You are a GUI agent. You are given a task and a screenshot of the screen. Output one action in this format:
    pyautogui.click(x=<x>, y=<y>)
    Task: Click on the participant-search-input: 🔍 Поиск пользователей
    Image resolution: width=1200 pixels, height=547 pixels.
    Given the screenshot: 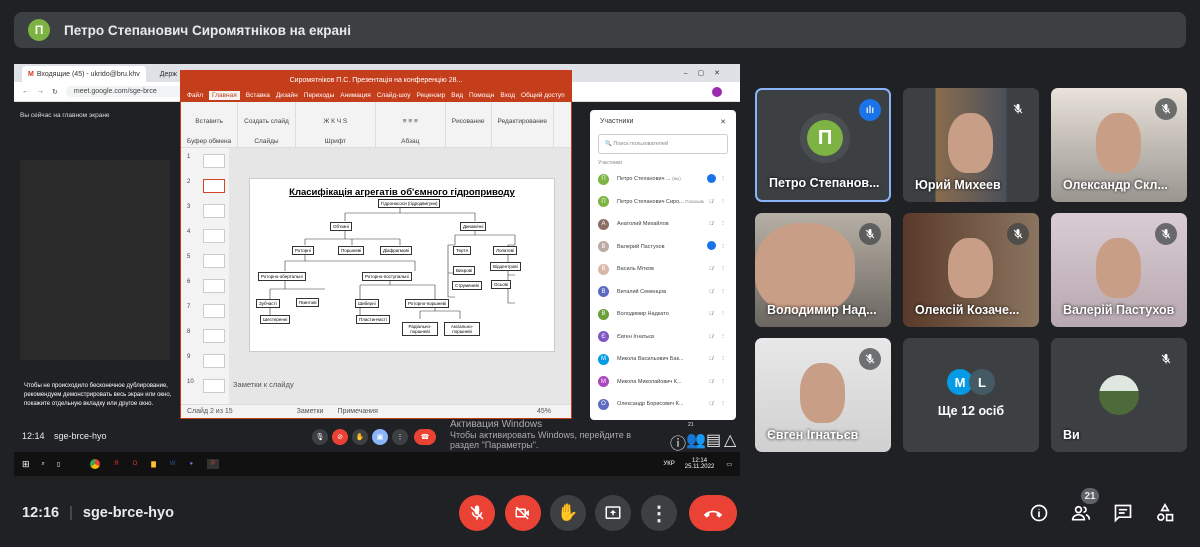 What is the action you would take?
    pyautogui.click(x=663, y=144)
    